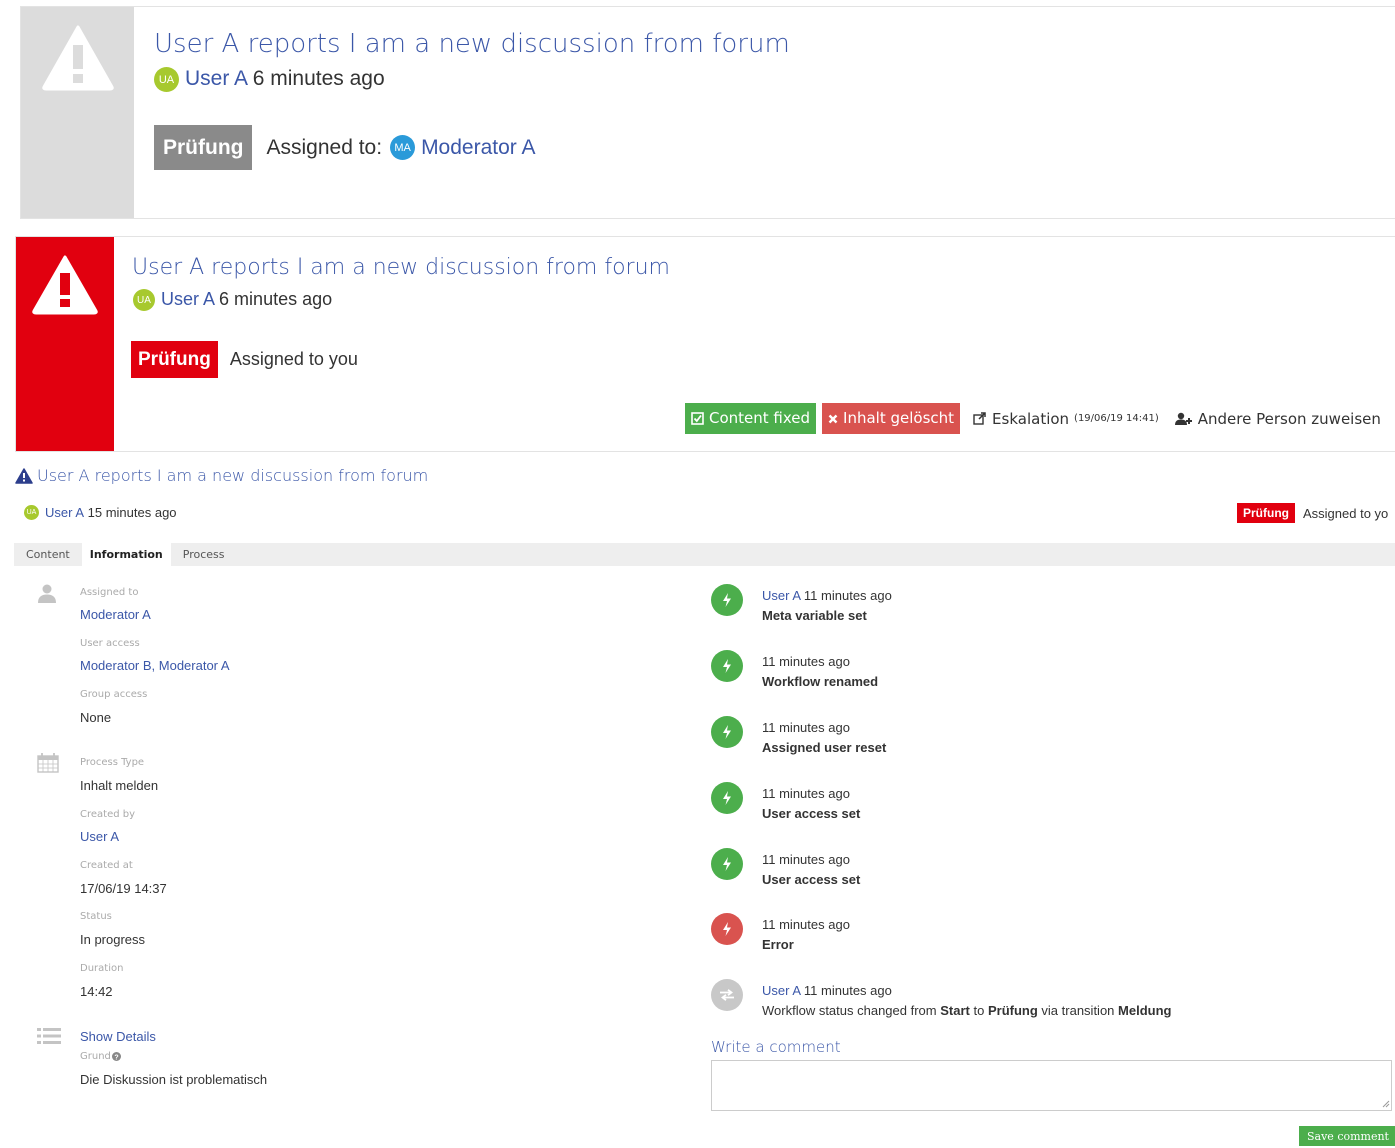 This screenshot has width=1395, height=1148. Describe the element at coordinates (979, 418) in the screenshot. I see `share-icon` at that location.